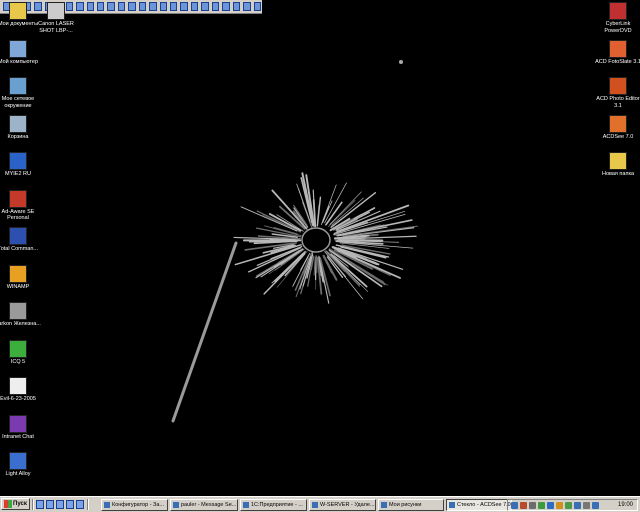  I want to click on task-label: Мои рисунки, so click(405, 505).